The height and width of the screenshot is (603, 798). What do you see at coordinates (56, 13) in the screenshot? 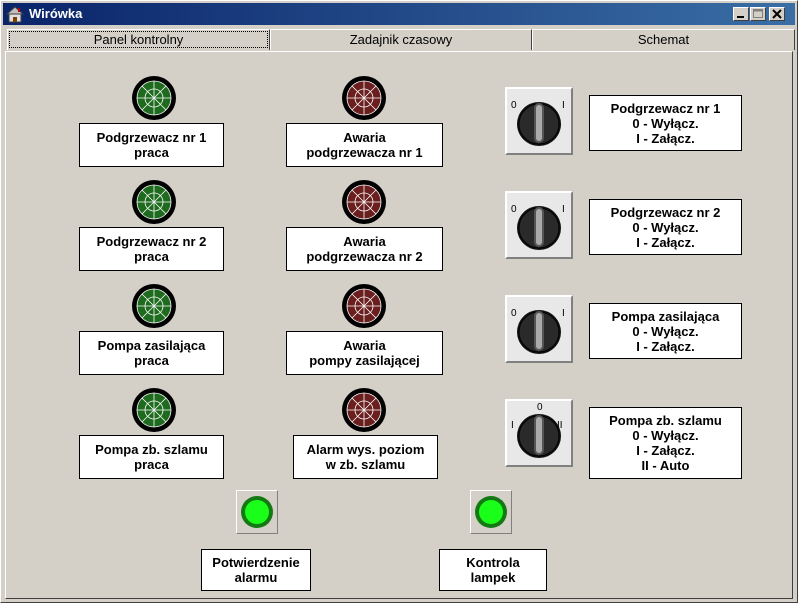
I see `window-title: Wirówka` at bounding box center [56, 13].